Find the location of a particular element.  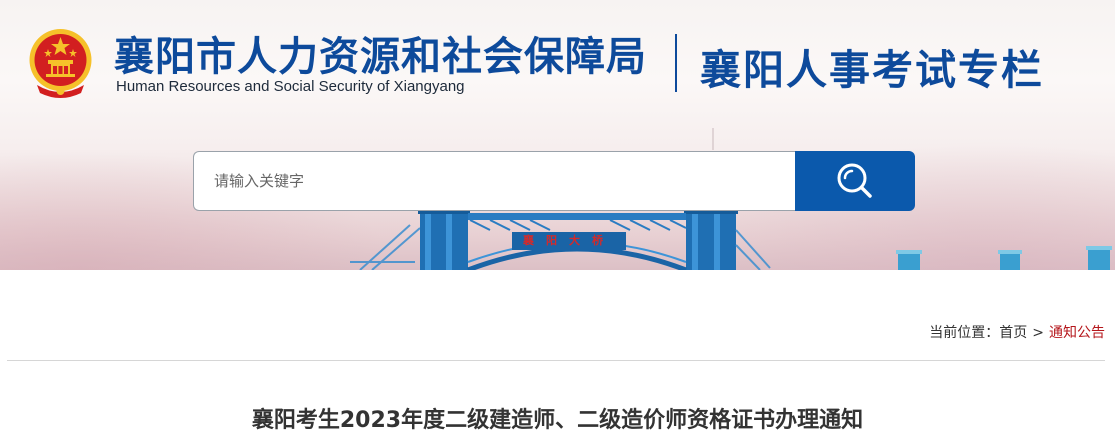

article-title: 襄阳考生2023年度二级建造师、二级造价师资格证书办理通知 is located at coordinates (557, 420).